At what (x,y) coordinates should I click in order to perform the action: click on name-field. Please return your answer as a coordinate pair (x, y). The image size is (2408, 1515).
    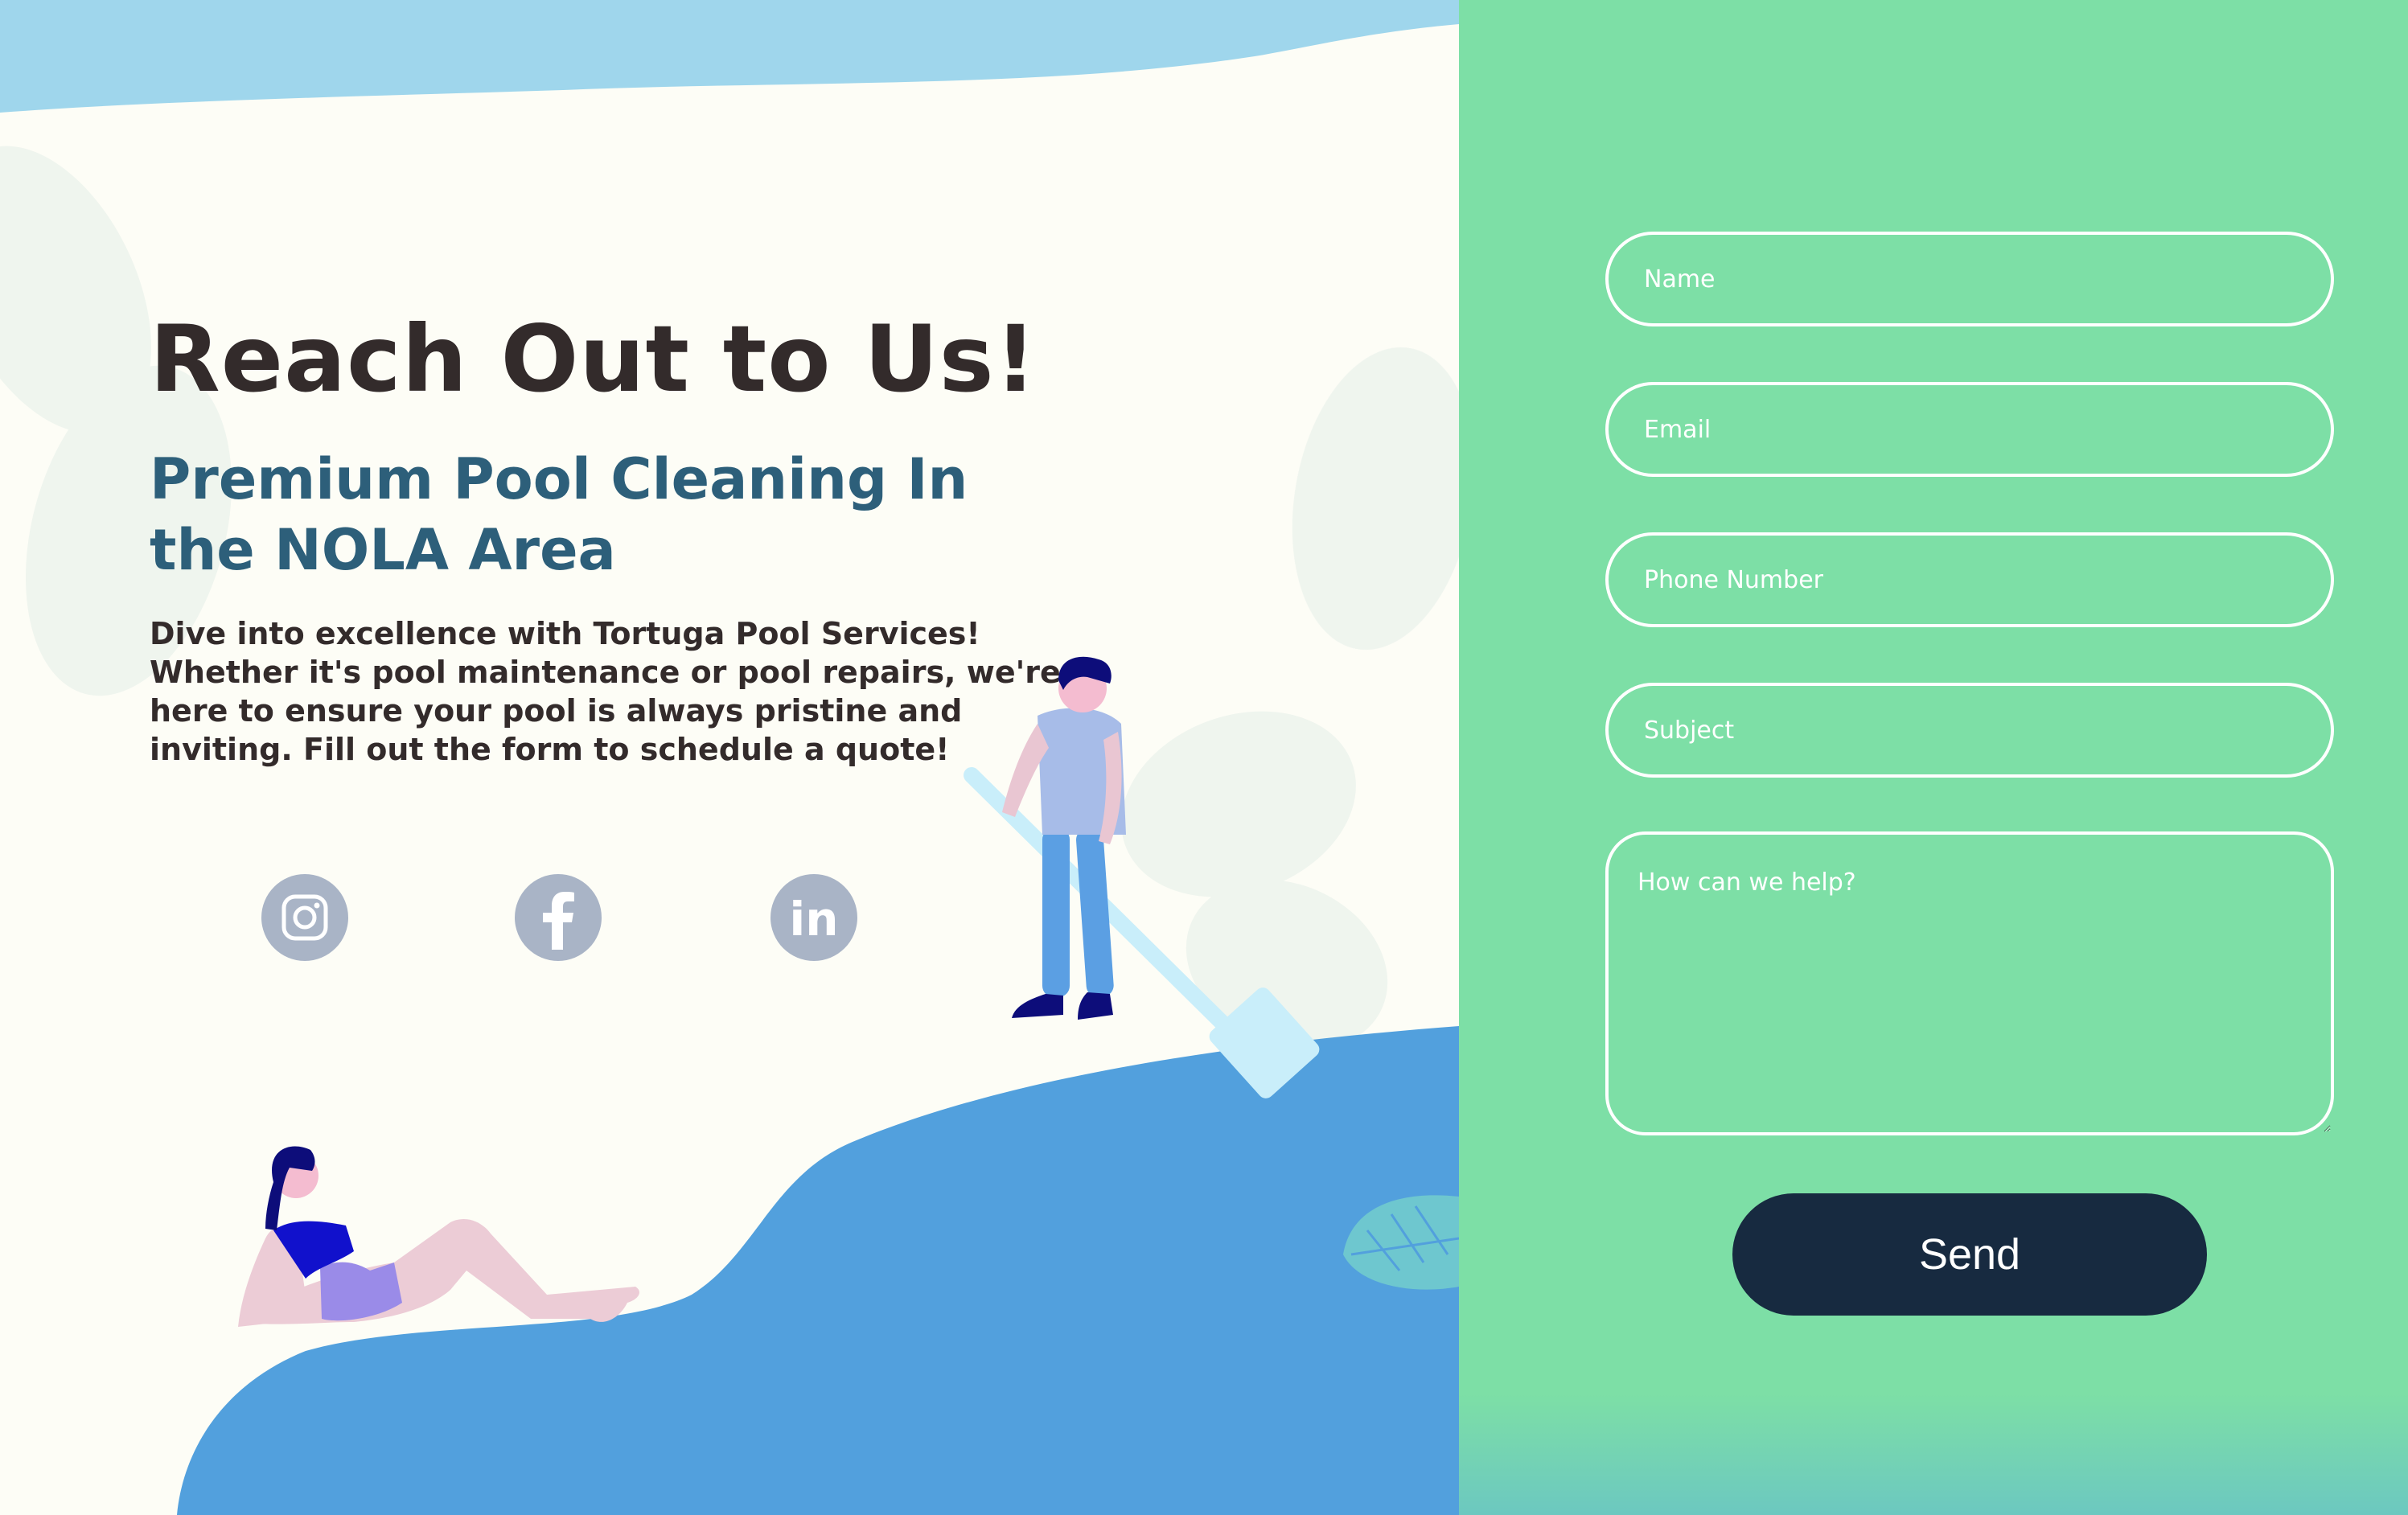
    Looking at the image, I should click on (1969, 279).